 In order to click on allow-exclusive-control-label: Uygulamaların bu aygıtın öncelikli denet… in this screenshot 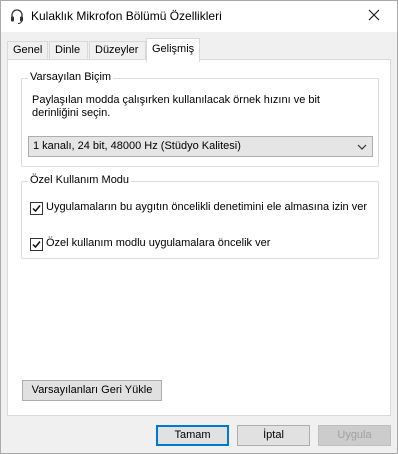, I will do `click(206, 207)`.